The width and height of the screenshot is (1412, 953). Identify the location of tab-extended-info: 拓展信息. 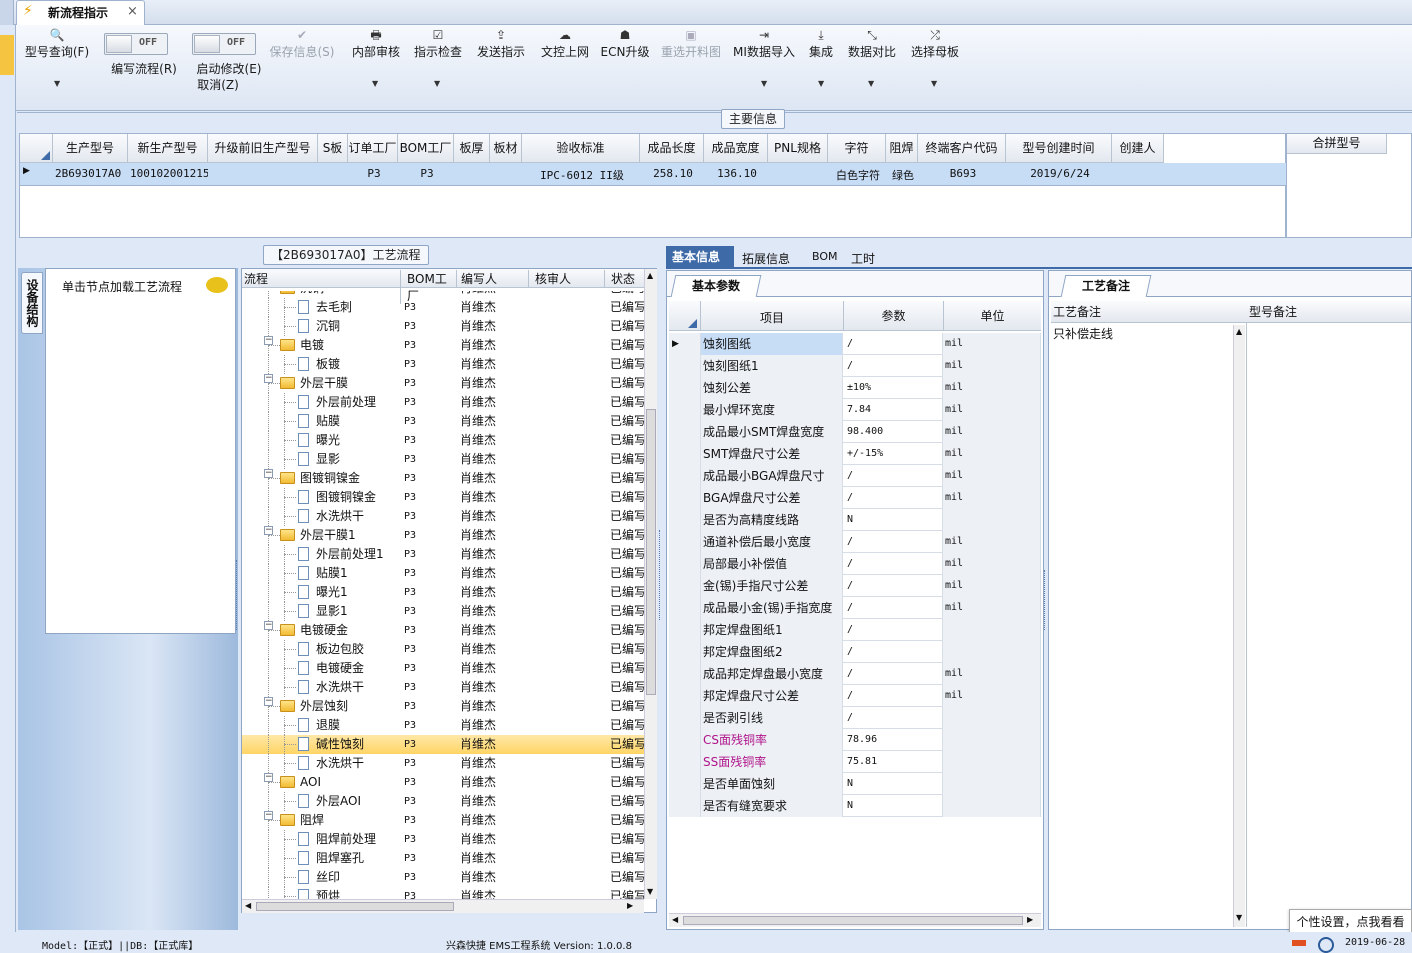
(766, 258).